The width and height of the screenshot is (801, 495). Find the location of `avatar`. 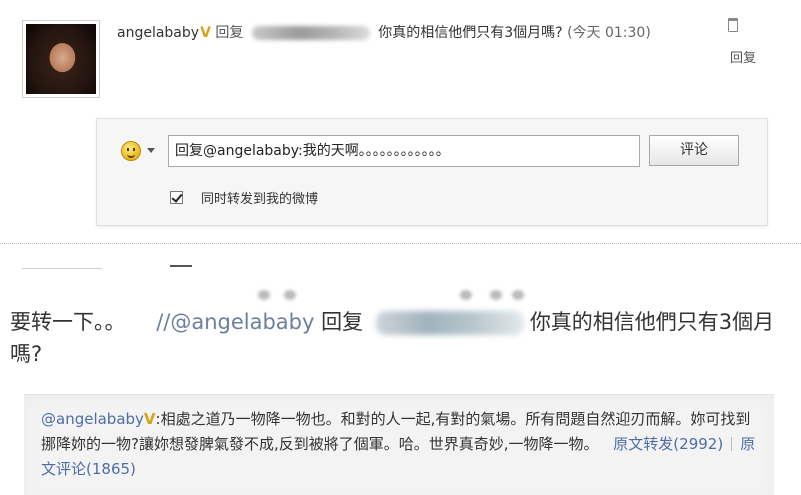

avatar is located at coordinates (61, 59).